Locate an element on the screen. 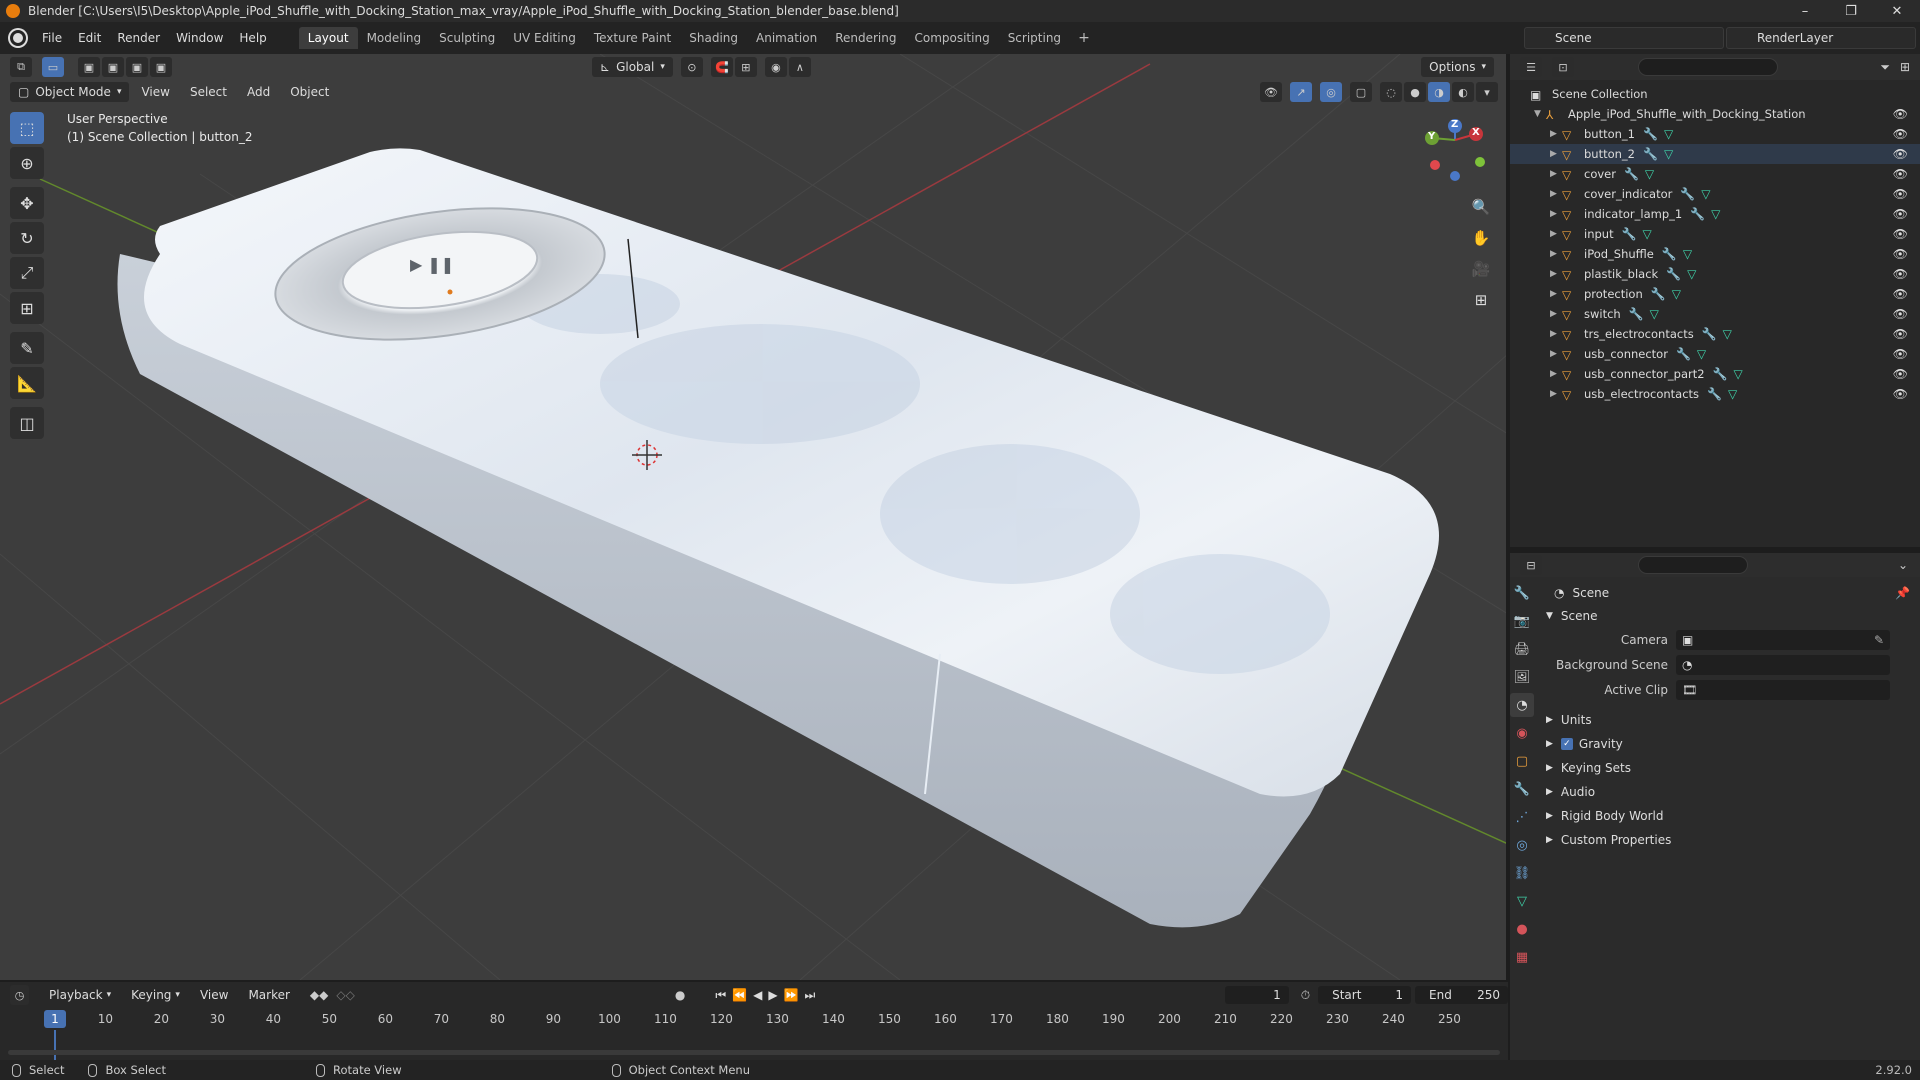  menu-edit: Edit is located at coordinates (89, 38).